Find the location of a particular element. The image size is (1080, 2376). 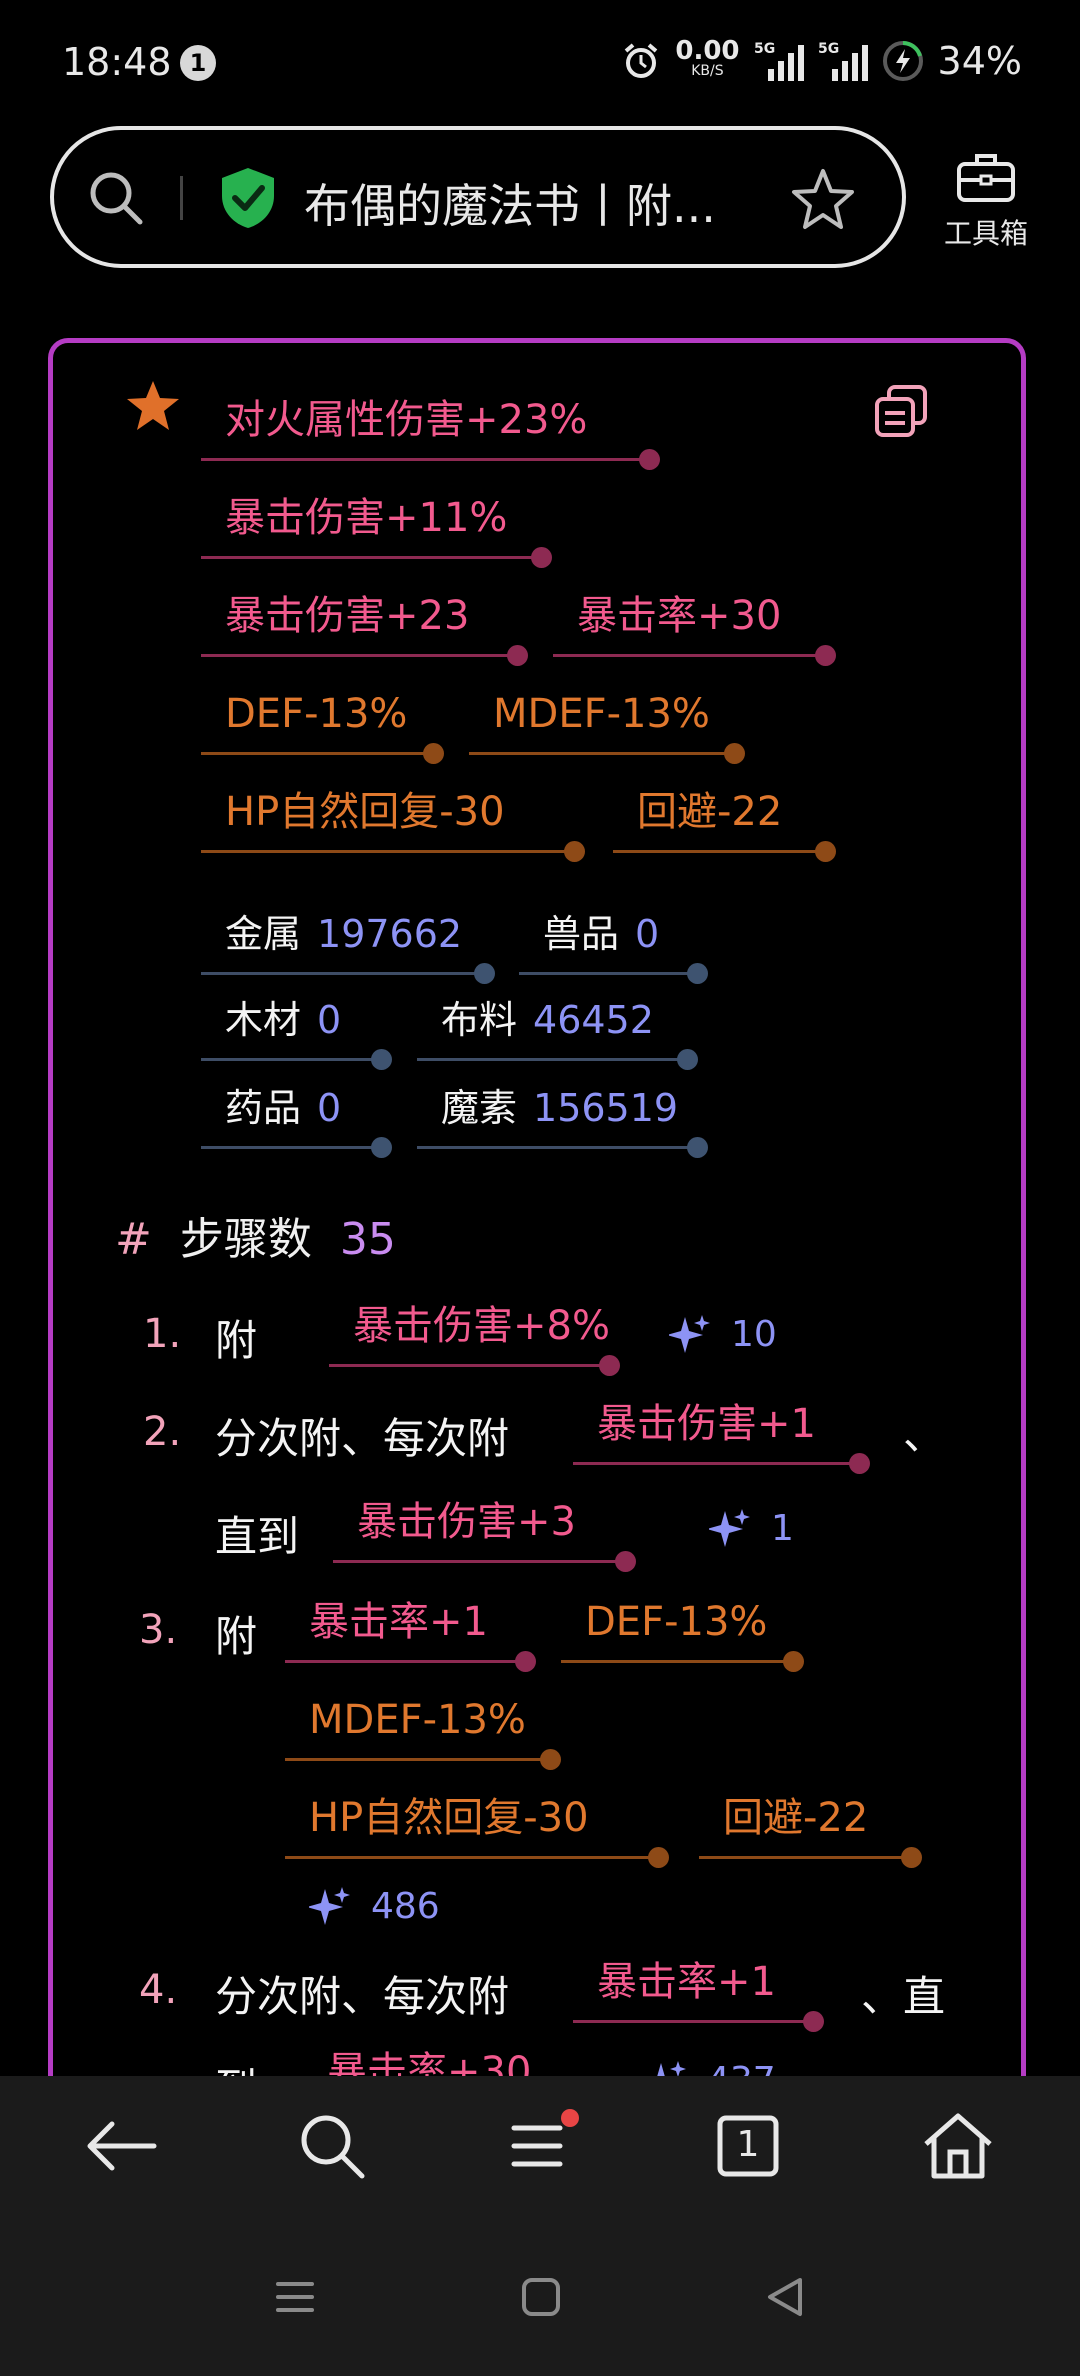

resource-metal: 金属 197662 is located at coordinates (348, 946).